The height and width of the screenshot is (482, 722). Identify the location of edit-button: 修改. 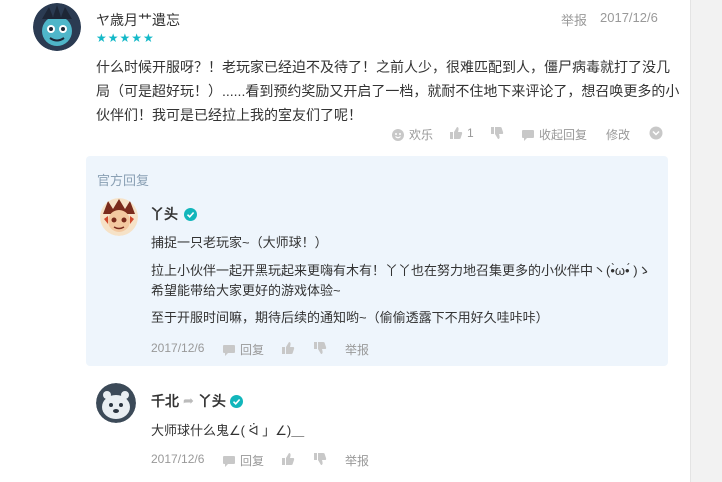
(618, 134).